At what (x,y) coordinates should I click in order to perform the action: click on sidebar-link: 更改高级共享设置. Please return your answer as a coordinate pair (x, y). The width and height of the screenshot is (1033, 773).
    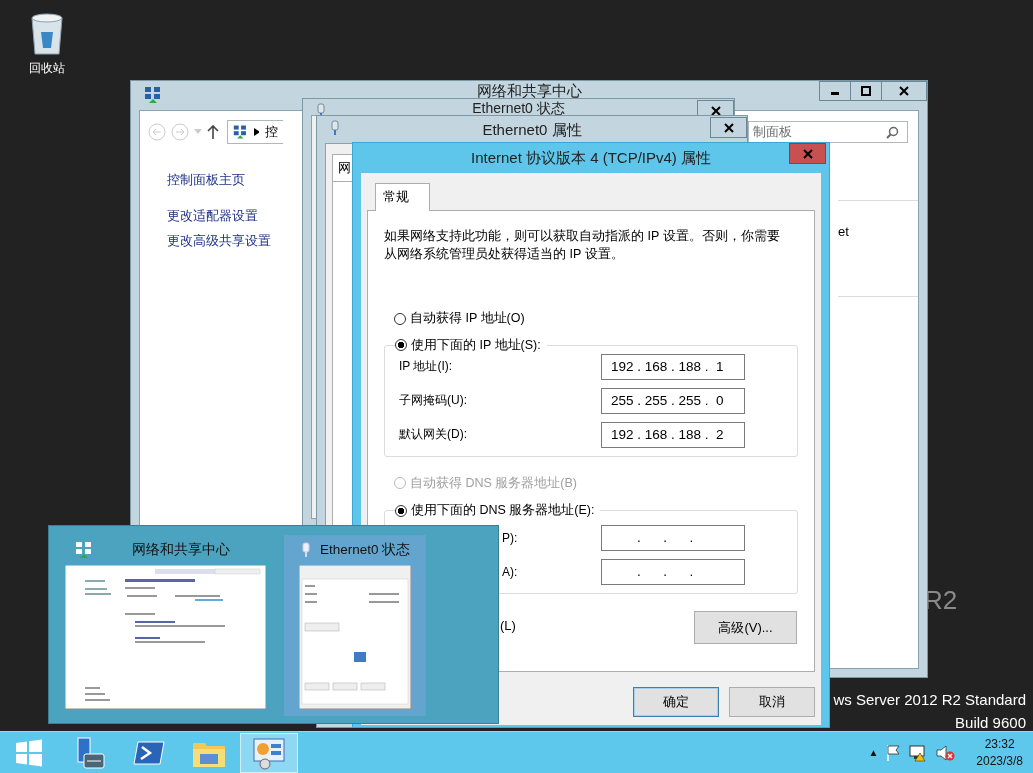
    Looking at the image, I should click on (219, 240).